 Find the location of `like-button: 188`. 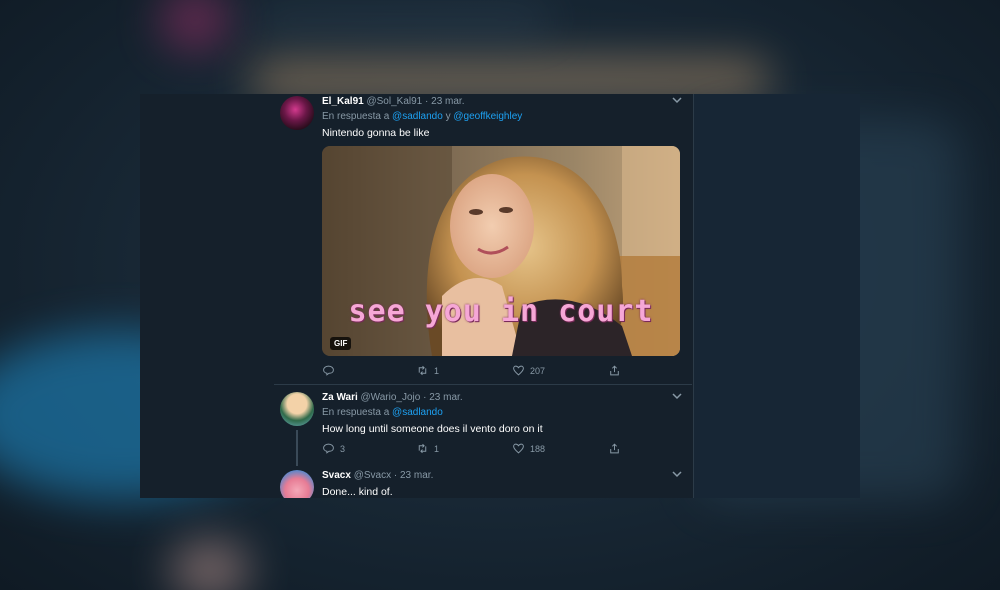

like-button: 188 is located at coordinates (528, 448).